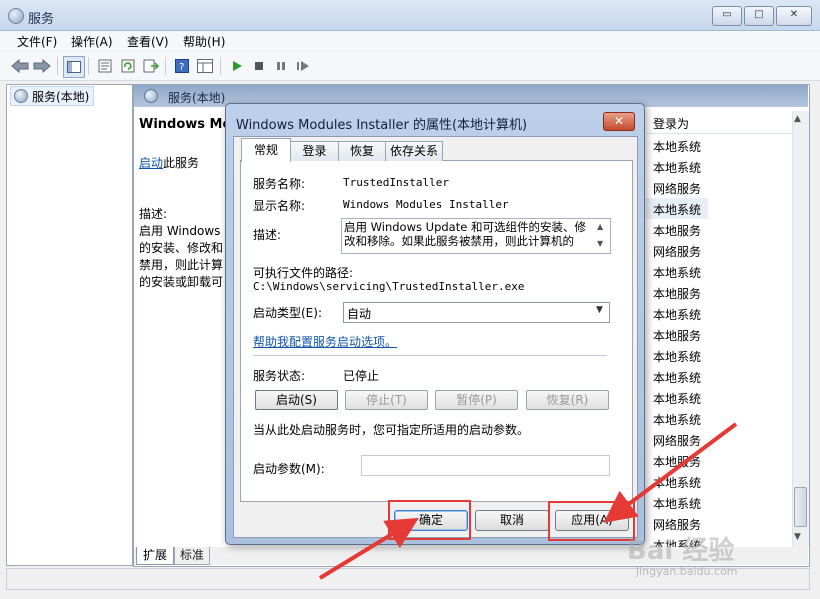 This screenshot has height=599, width=820. Describe the element at coordinates (382, 125) in the screenshot. I see `dialog-title: Windows Modules Installer 的属性(本地计算机)` at that location.